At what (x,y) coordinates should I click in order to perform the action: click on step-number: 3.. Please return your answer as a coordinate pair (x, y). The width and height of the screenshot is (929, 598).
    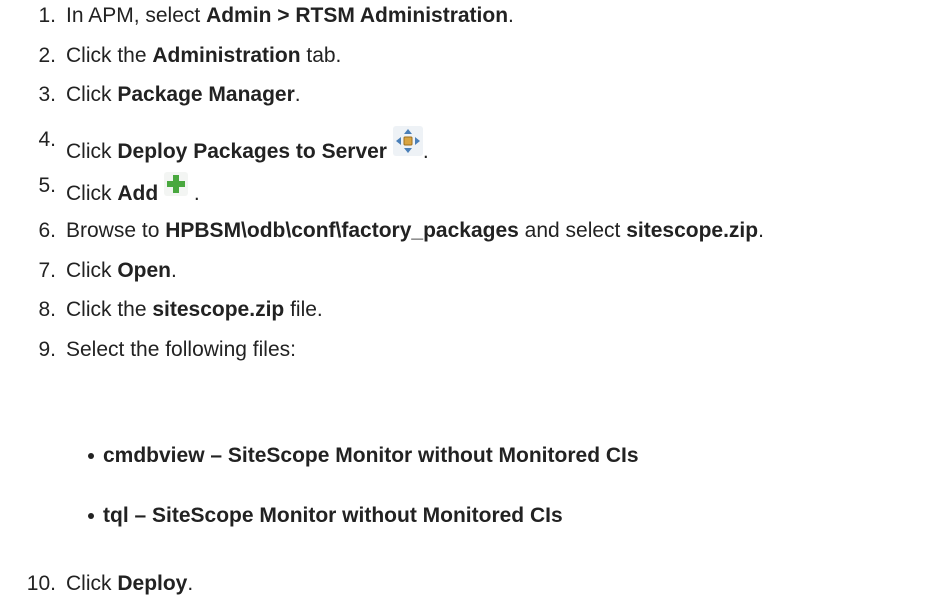
    Looking at the image, I should click on (47, 94).